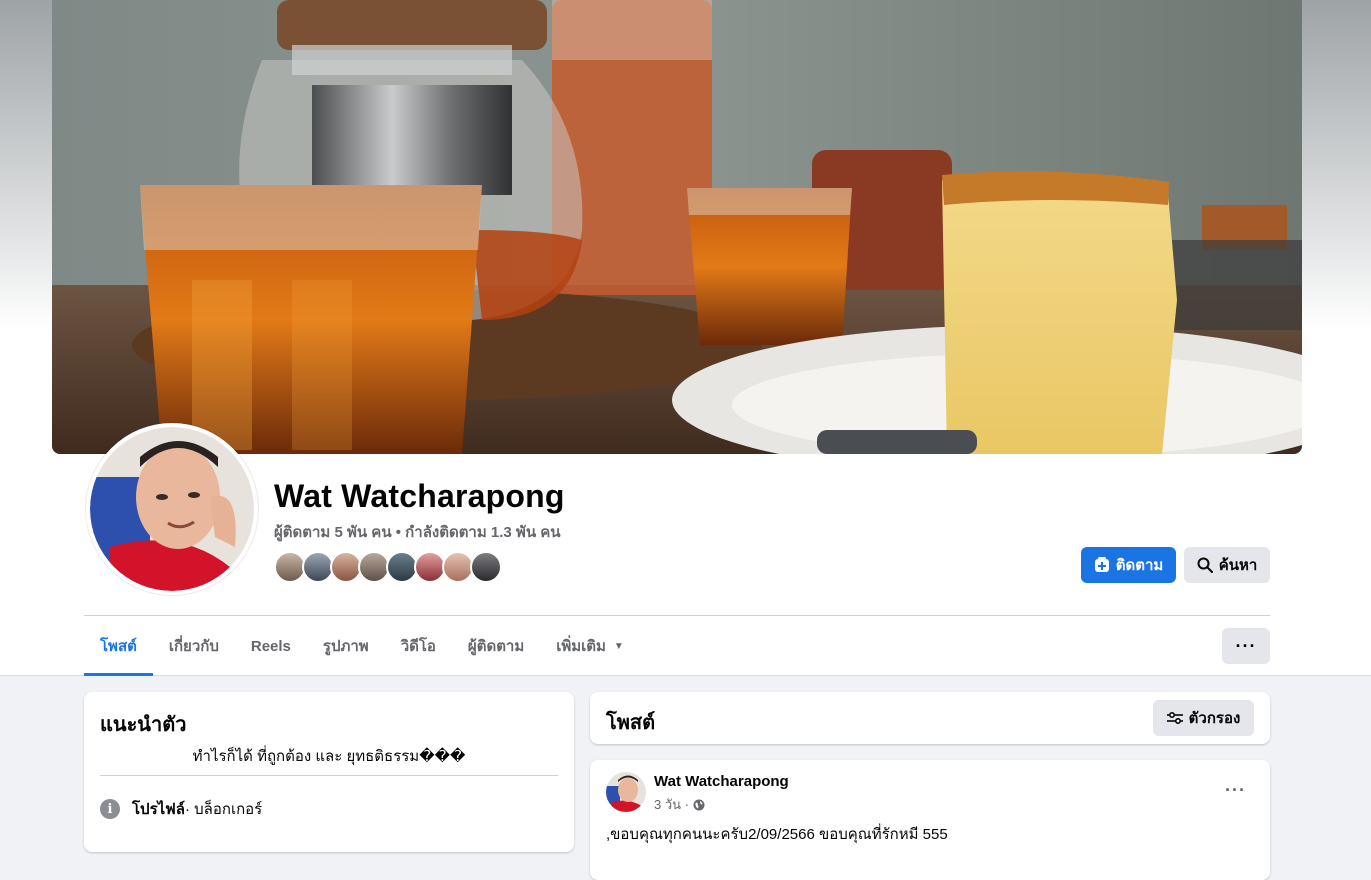  Describe the element at coordinates (1174, 718) in the screenshot. I see `filter-sliders-icon` at that location.